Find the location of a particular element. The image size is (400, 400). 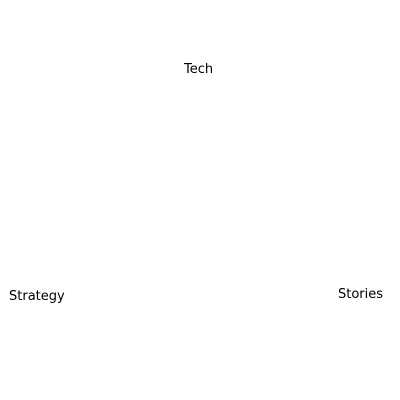

label-tech: Tech is located at coordinates (199, 69).